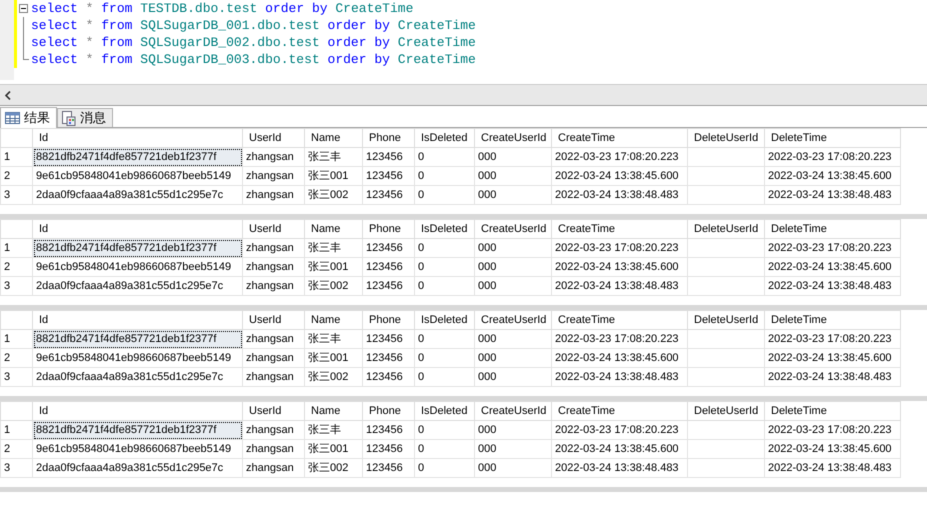 The image size is (927, 508). Describe the element at coordinates (16, 449) in the screenshot. I see `row-number: 2` at that location.